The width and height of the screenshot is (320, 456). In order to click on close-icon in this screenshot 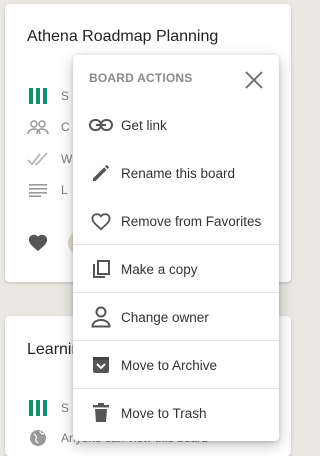, I will do `click(254, 80)`.